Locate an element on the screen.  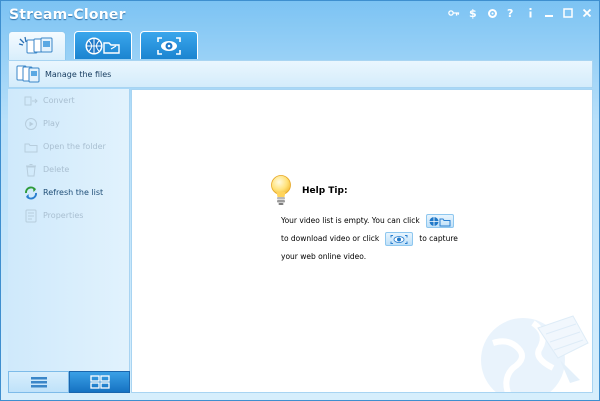
capture-shortcut-button is located at coordinates (399, 239).